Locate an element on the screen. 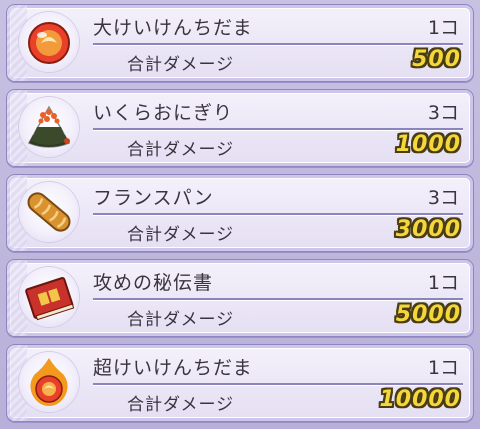 This screenshot has height=429, width=480. total-damage-value: 10000 is located at coordinates (420, 399).